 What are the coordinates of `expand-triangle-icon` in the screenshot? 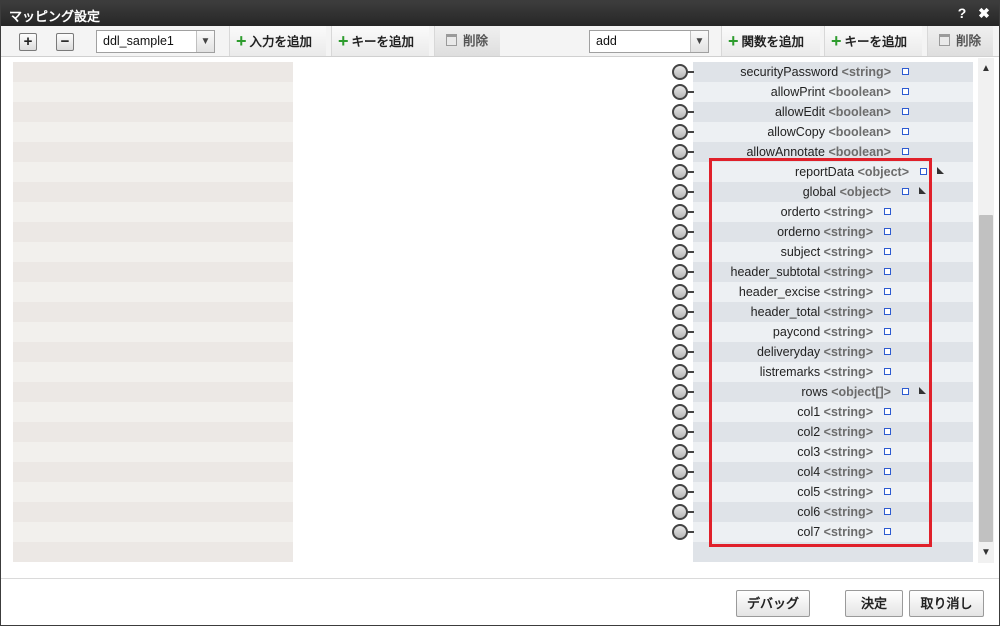 It's located at (940, 170).